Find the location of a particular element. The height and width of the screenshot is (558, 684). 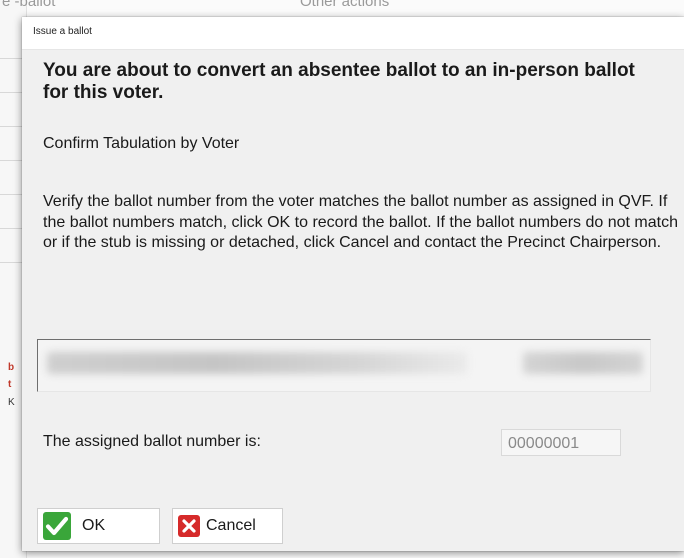

dialog-title: Issue a ballot is located at coordinates (62, 31).